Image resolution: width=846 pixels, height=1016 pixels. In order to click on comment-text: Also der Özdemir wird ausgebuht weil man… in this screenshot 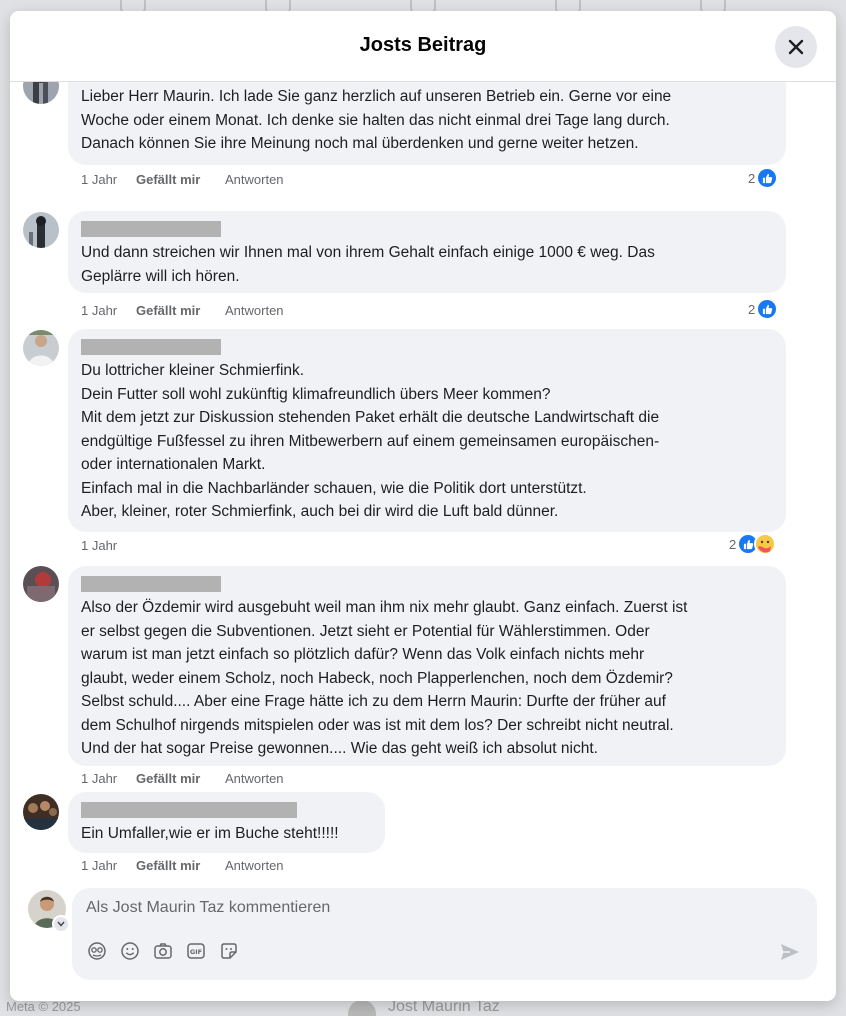, I will do `click(384, 678)`.